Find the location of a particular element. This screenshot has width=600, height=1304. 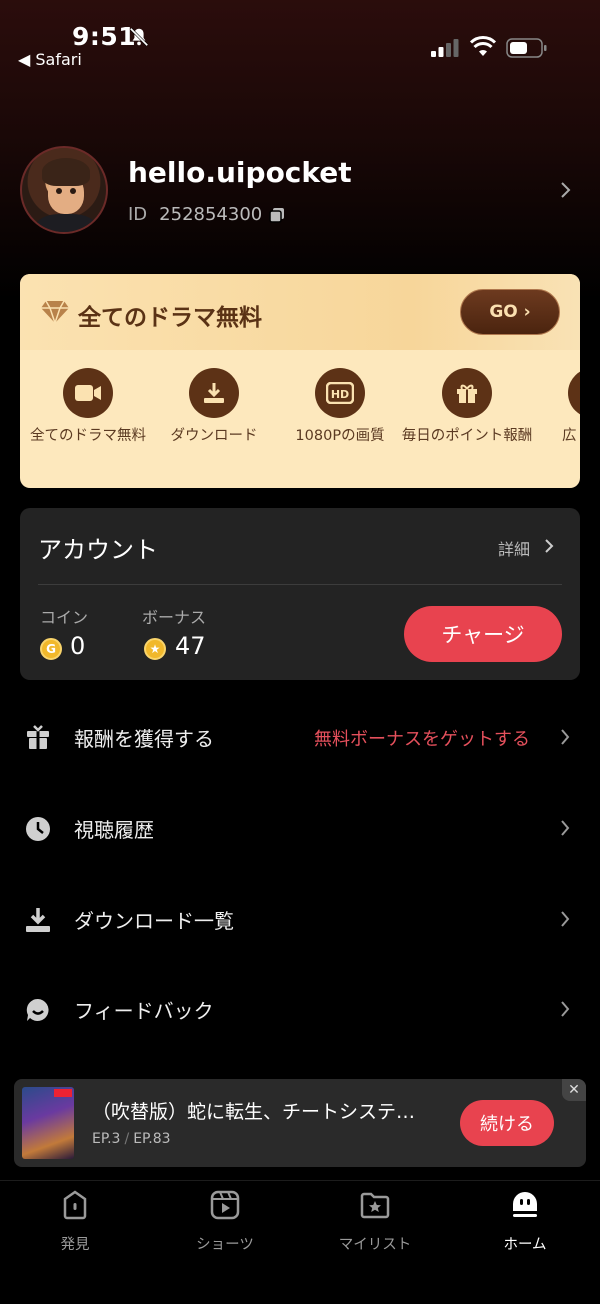

gift-icon is located at coordinates (467, 393).